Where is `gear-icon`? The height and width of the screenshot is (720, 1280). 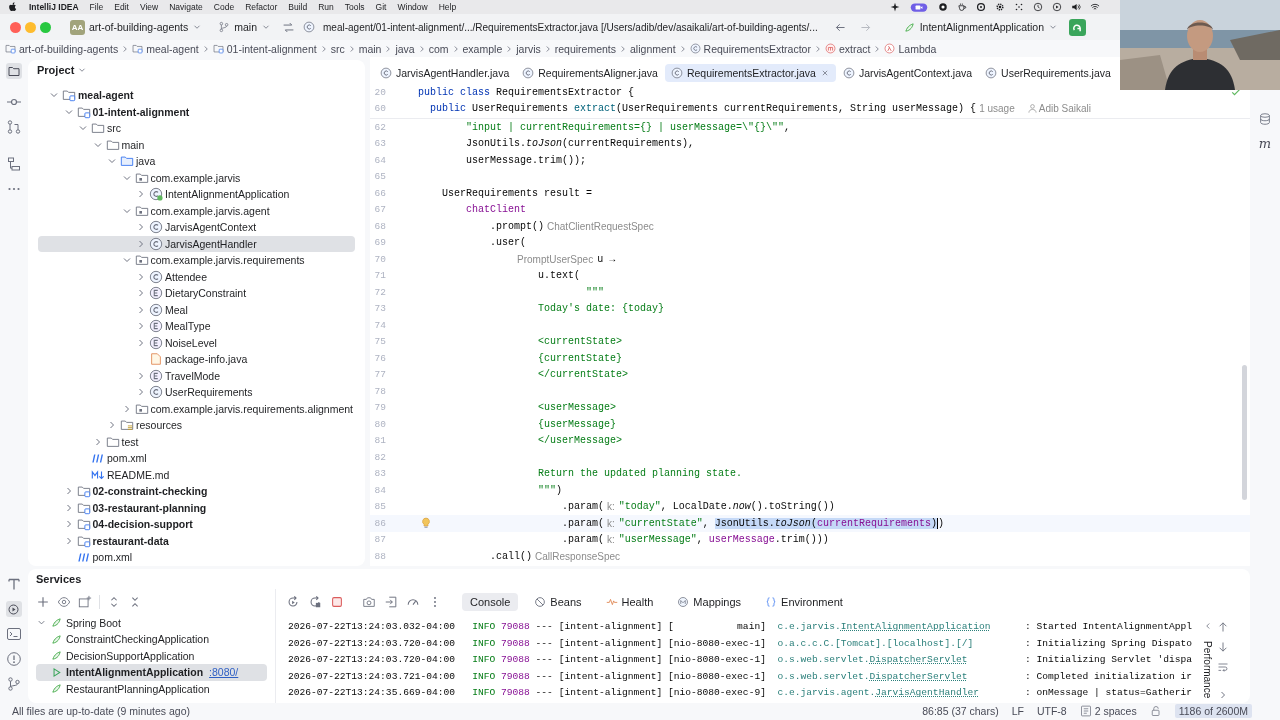 gear-icon is located at coordinates (1000, 7).